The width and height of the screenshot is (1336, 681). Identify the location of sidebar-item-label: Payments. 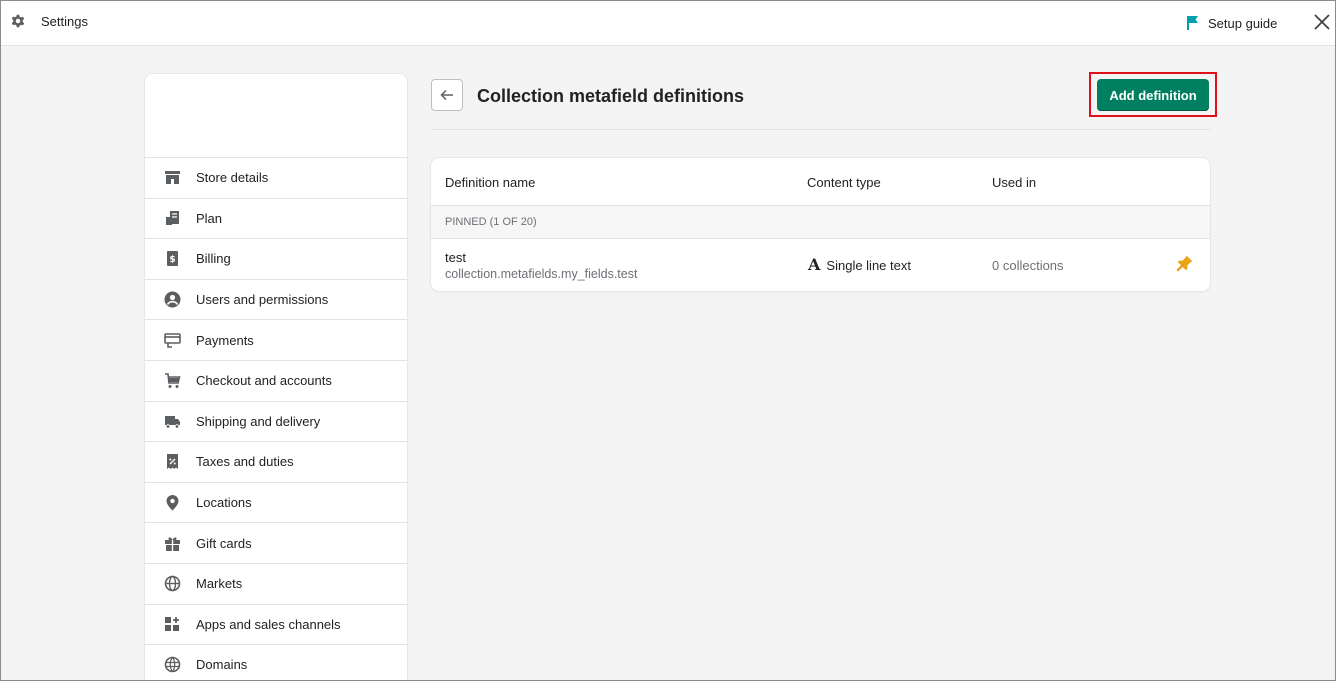
(225, 340).